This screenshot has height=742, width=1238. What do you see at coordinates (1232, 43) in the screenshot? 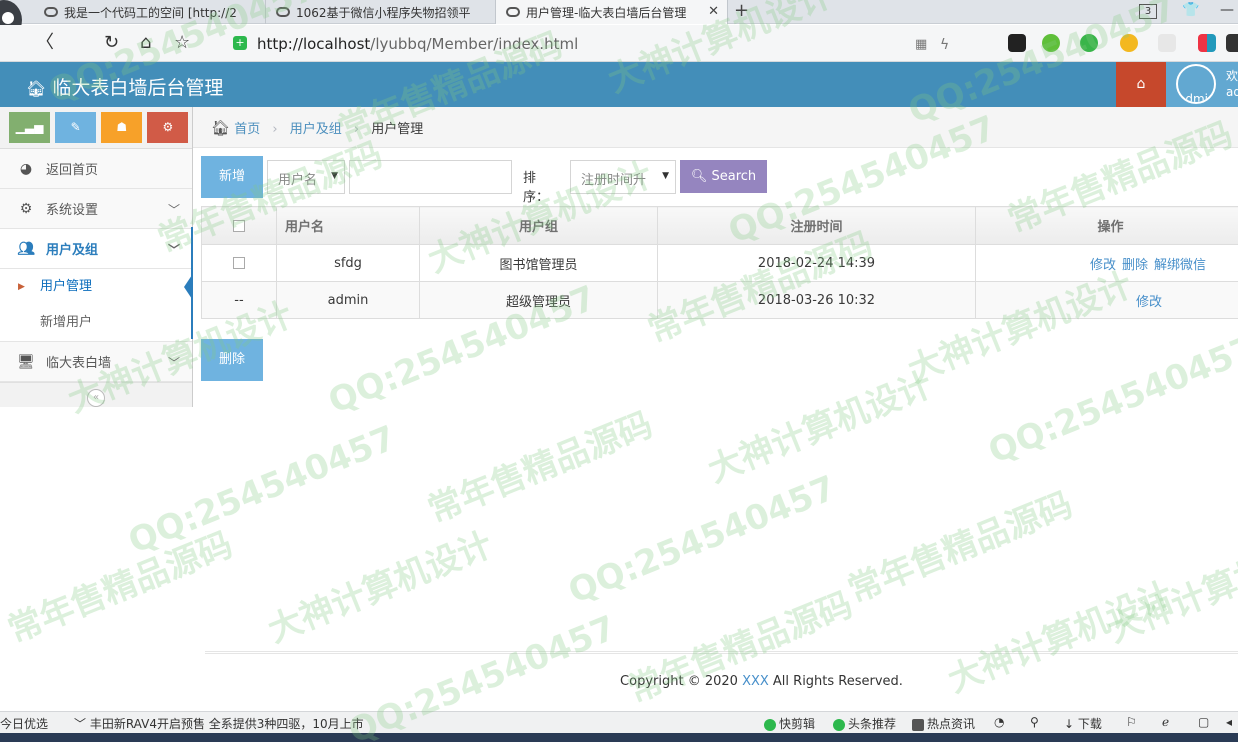
I see `menu-icon` at bounding box center [1232, 43].